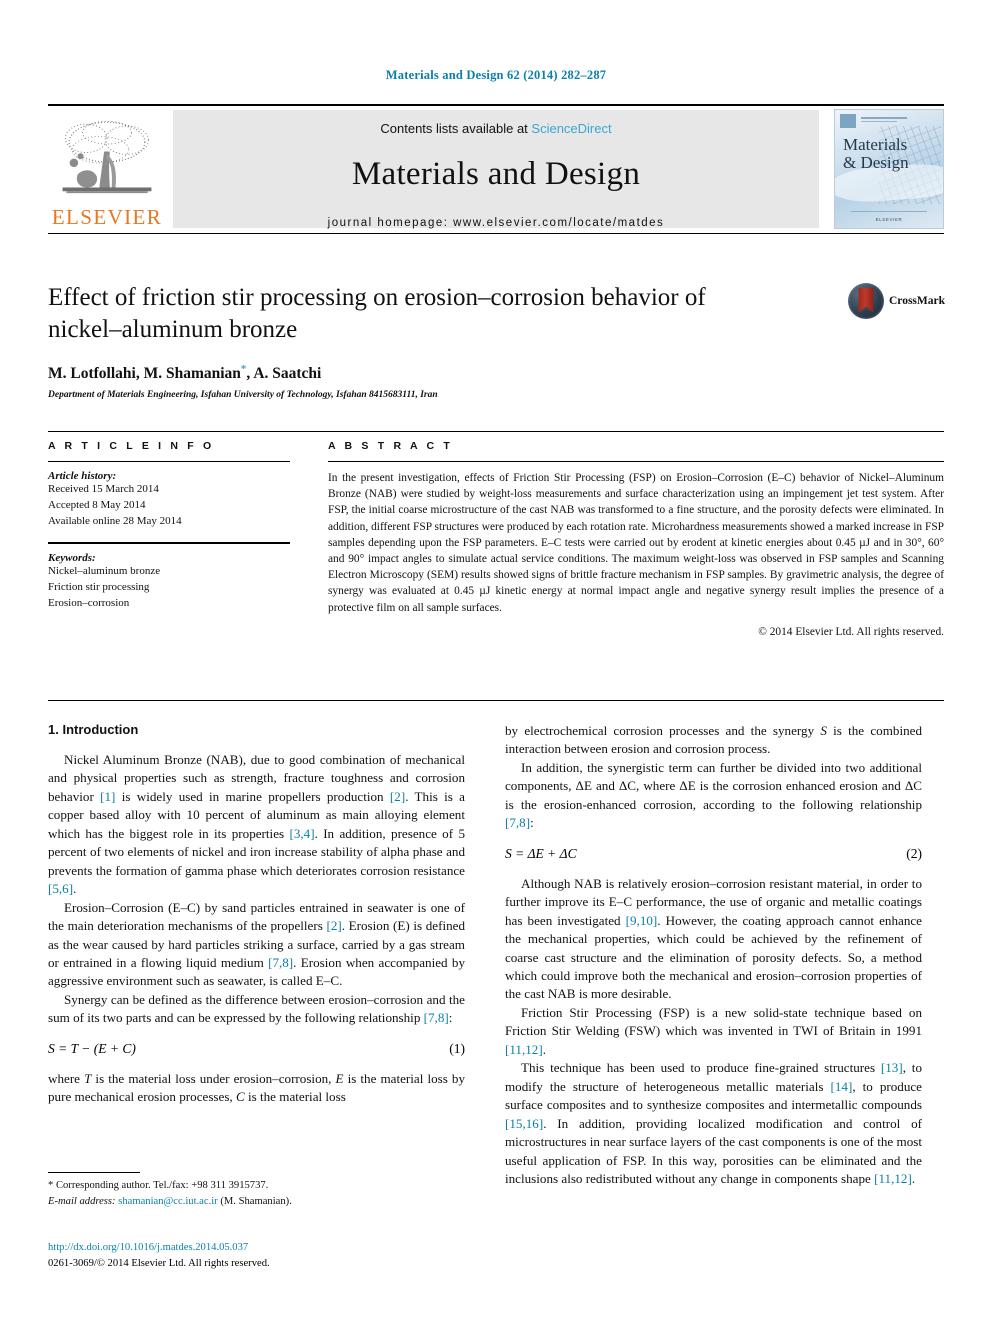 Image resolution: width=992 pixels, height=1323 pixels. What do you see at coordinates (144, 374) in the screenshot?
I see `authors-pre: M. Lotfollahi, M. Shamanian` at bounding box center [144, 374].